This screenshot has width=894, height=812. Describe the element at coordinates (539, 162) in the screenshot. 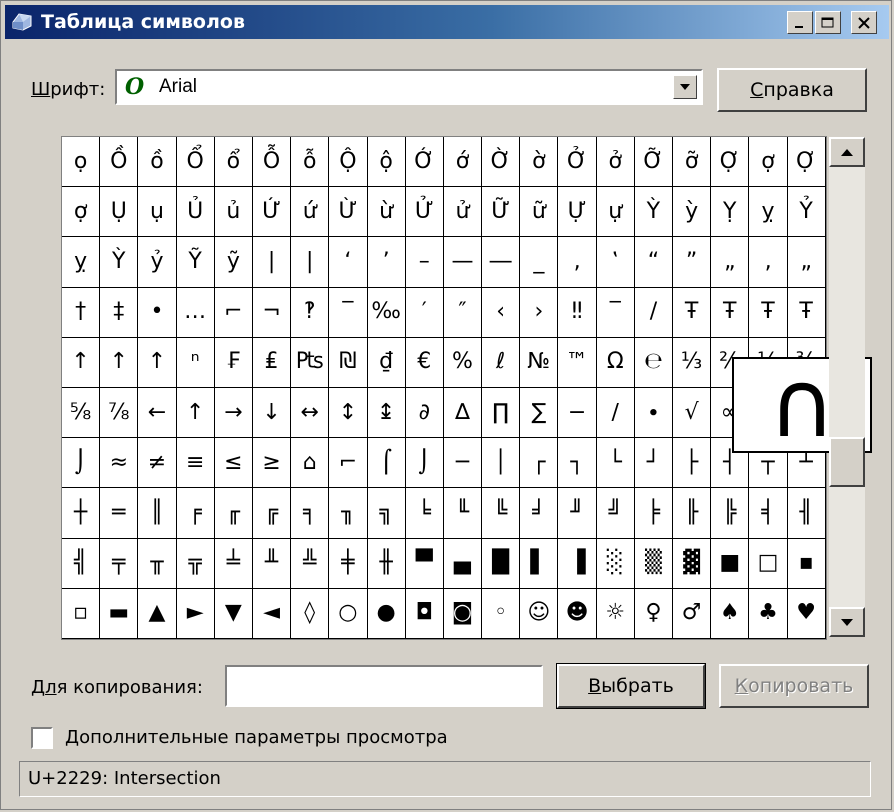

I see `character-cell: ờ` at that location.